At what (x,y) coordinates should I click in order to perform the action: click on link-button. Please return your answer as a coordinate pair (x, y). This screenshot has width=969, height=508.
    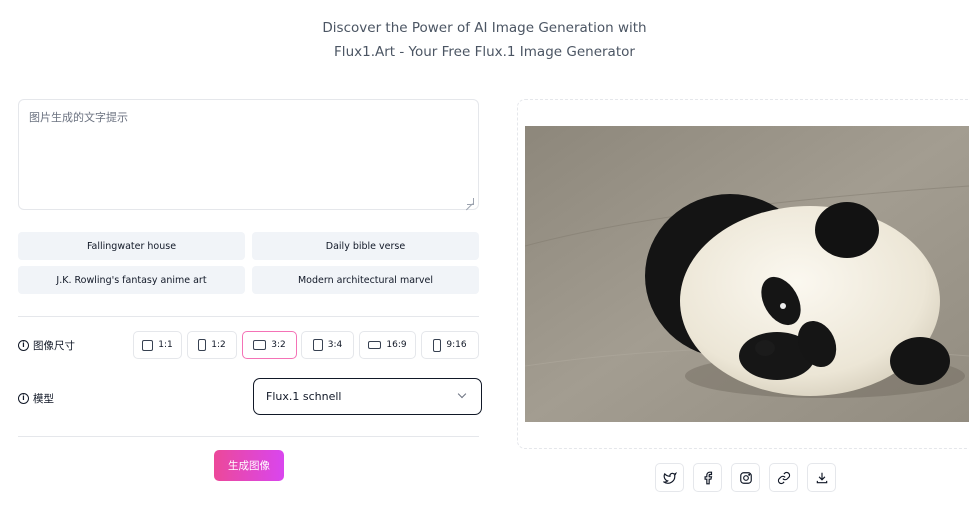
    Looking at the image, I should click on (783, 477).